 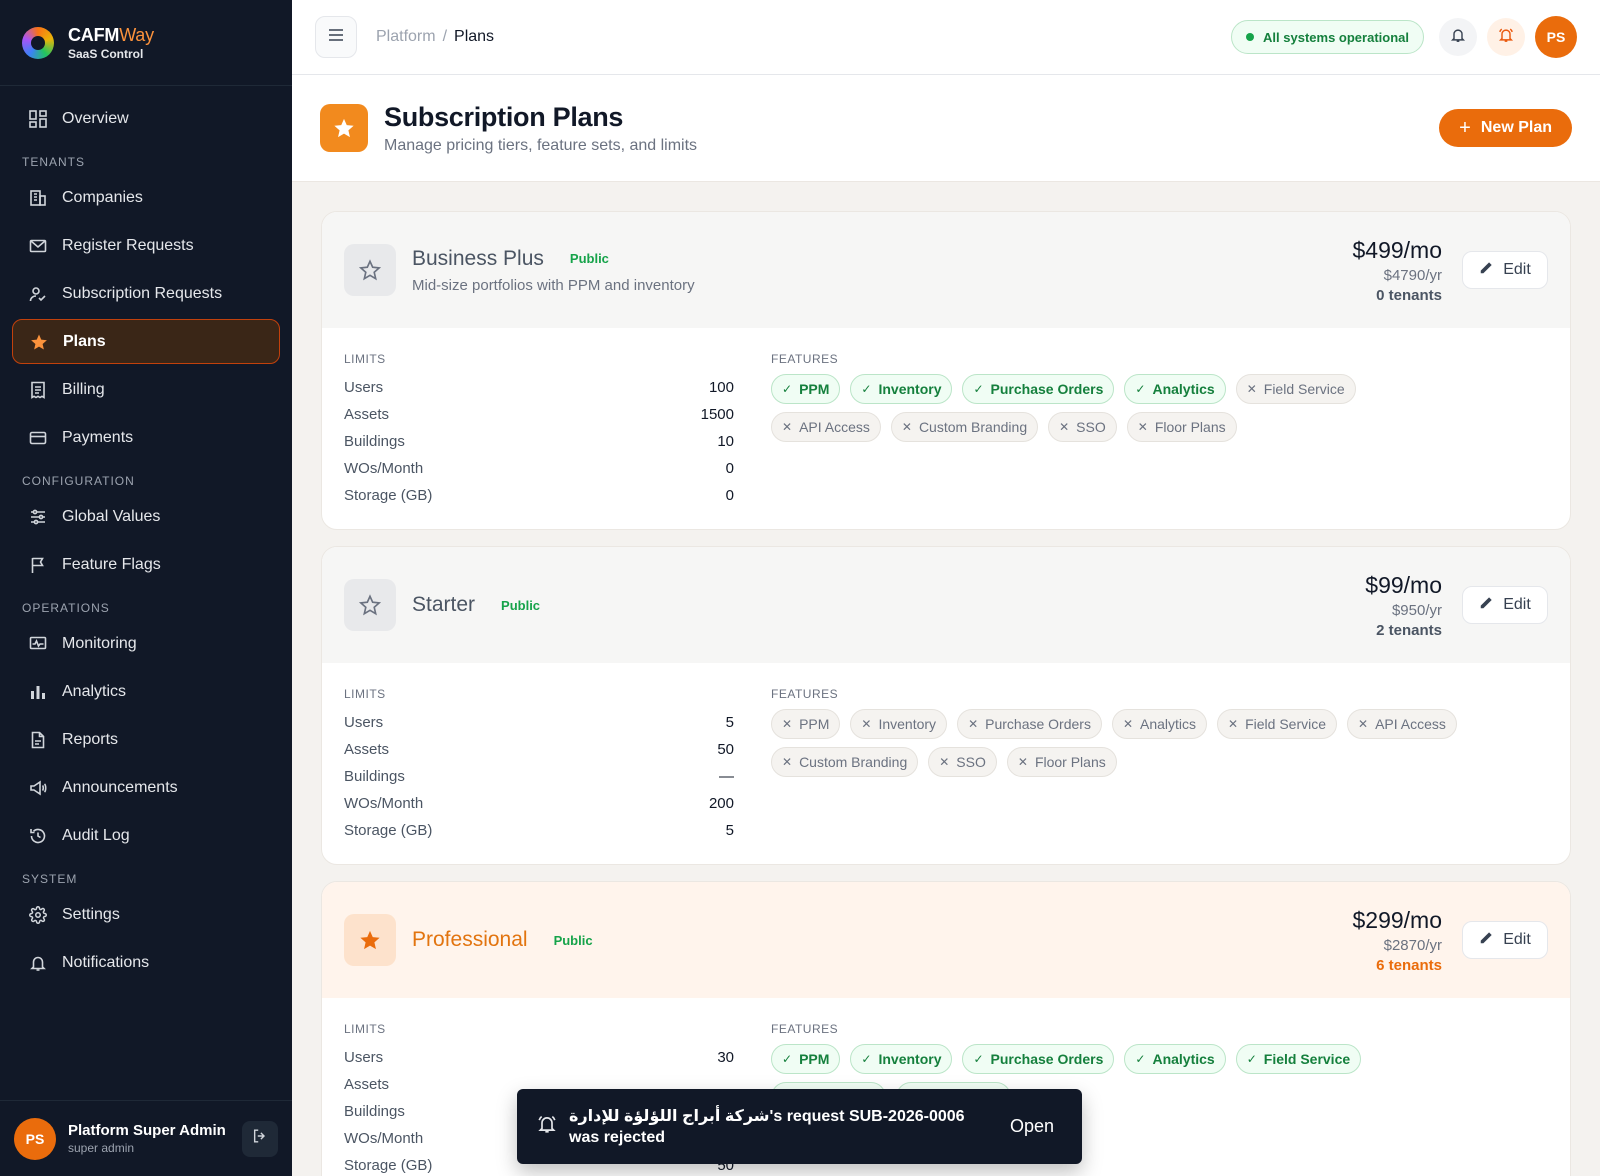 I want to click on sidebar-item-announcements: Announcements, so click(x=146, y=787).